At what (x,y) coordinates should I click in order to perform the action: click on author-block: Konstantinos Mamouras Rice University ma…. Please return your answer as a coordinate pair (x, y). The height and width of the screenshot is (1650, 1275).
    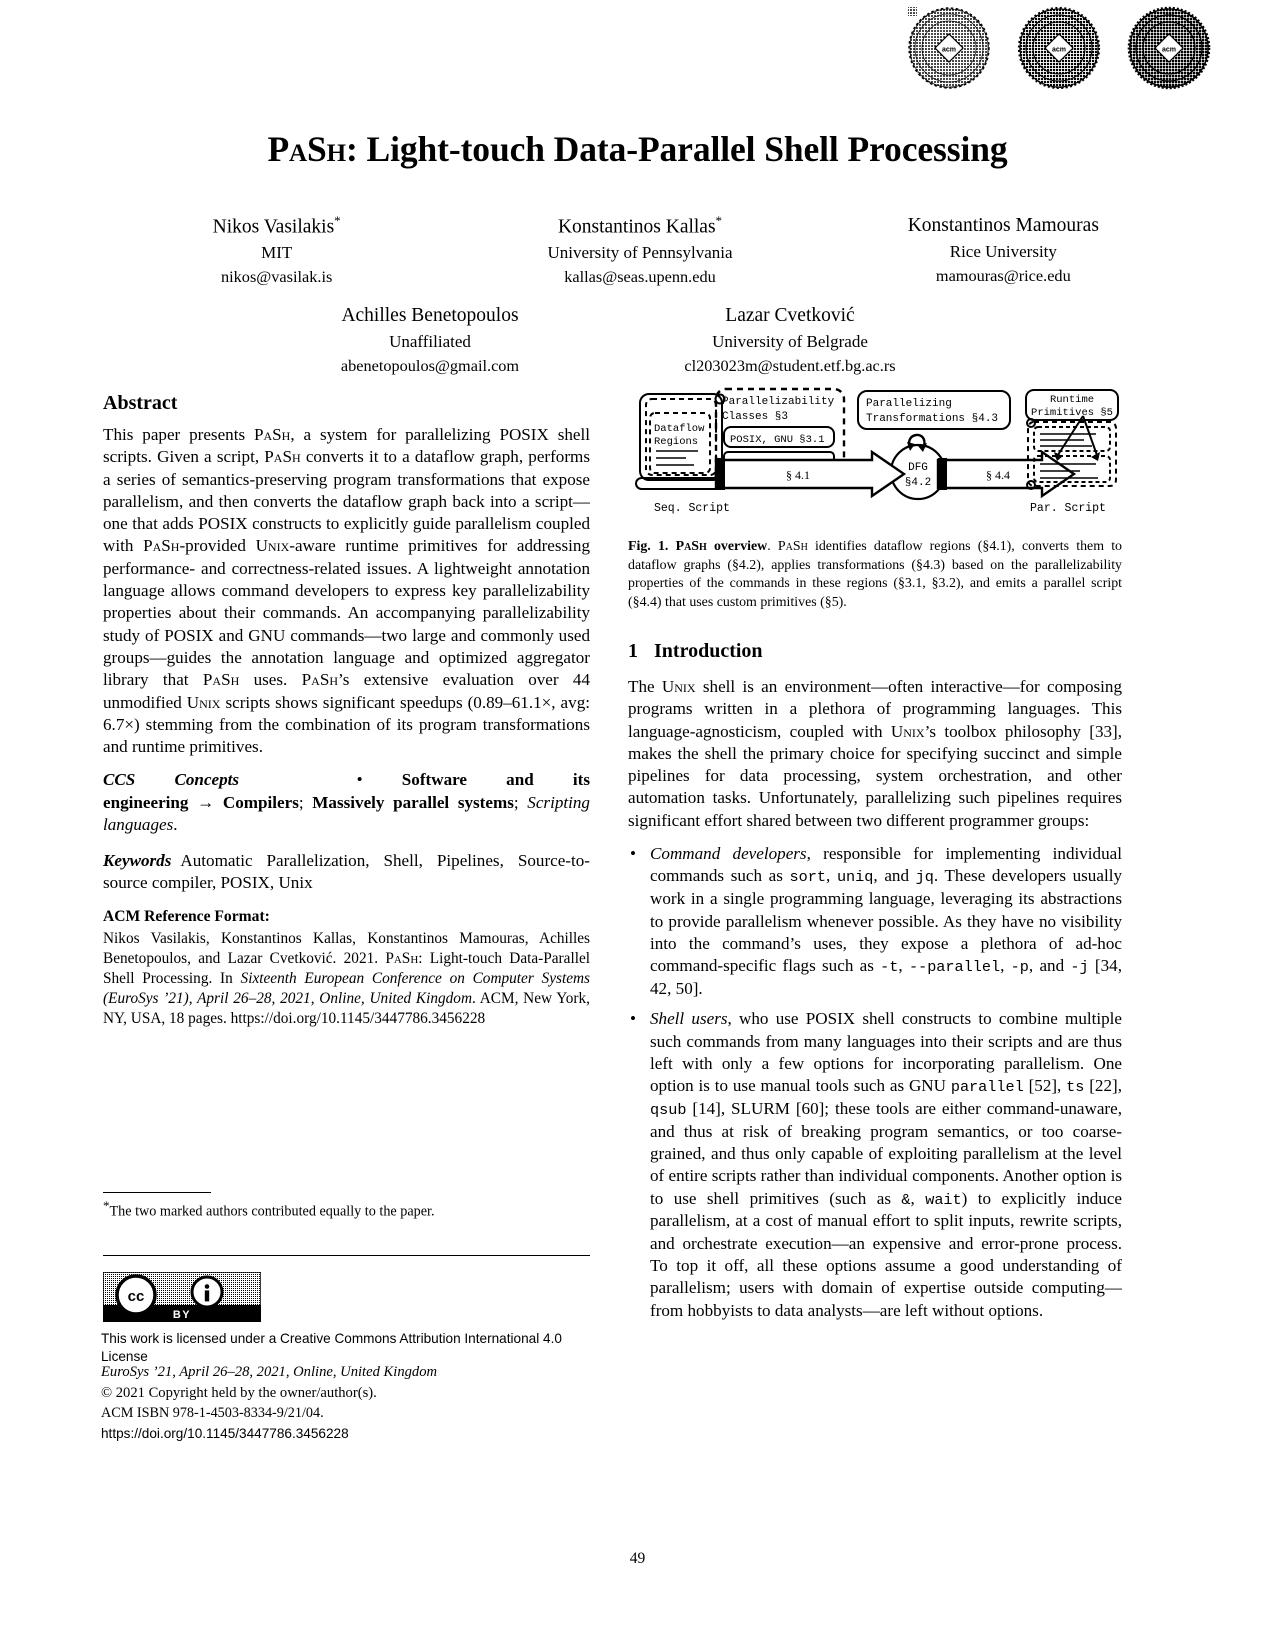
    Looking at the image, I should click on (1003, 250).